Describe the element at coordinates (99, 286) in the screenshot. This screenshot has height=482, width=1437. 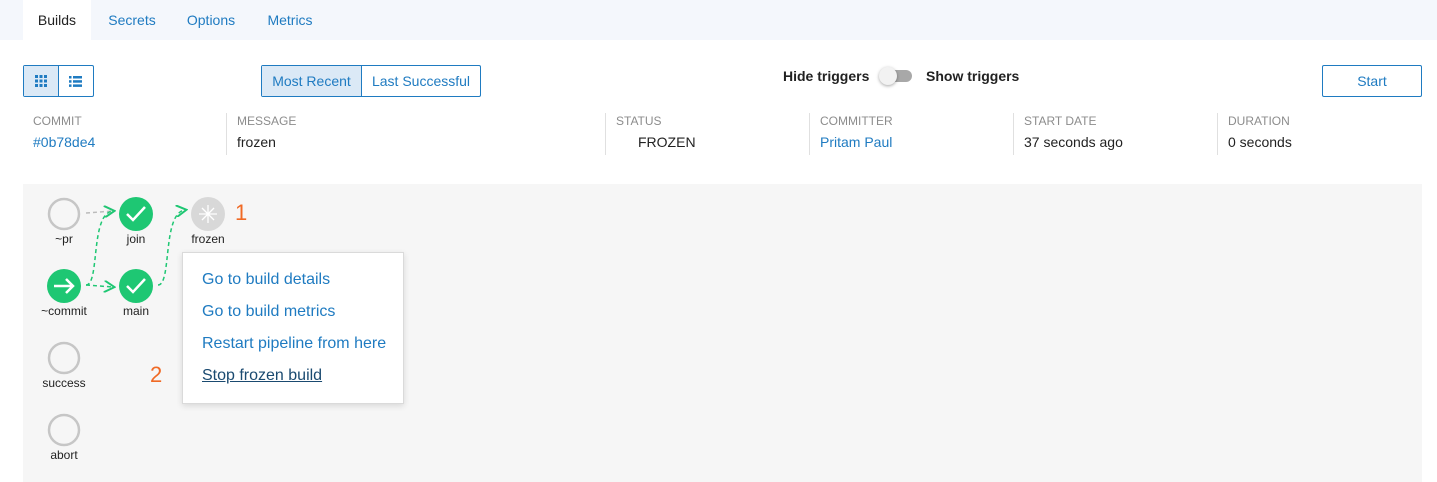
I see `edge-commit-main` at that location.